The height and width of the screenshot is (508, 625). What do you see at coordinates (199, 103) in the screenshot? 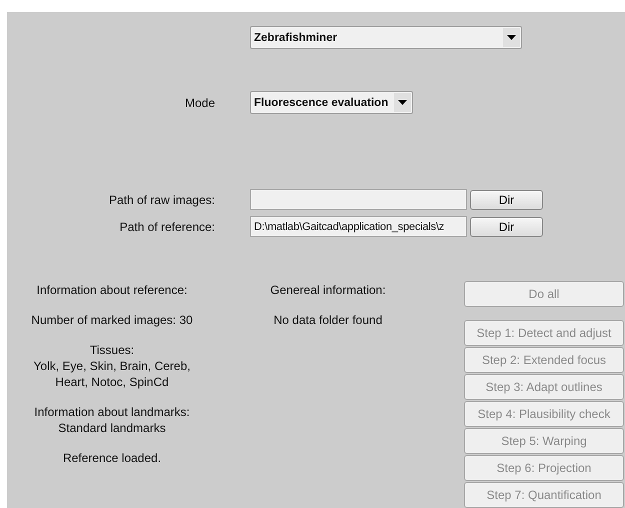
I see `mode-label: Mode` at bounding box center [199, 103].